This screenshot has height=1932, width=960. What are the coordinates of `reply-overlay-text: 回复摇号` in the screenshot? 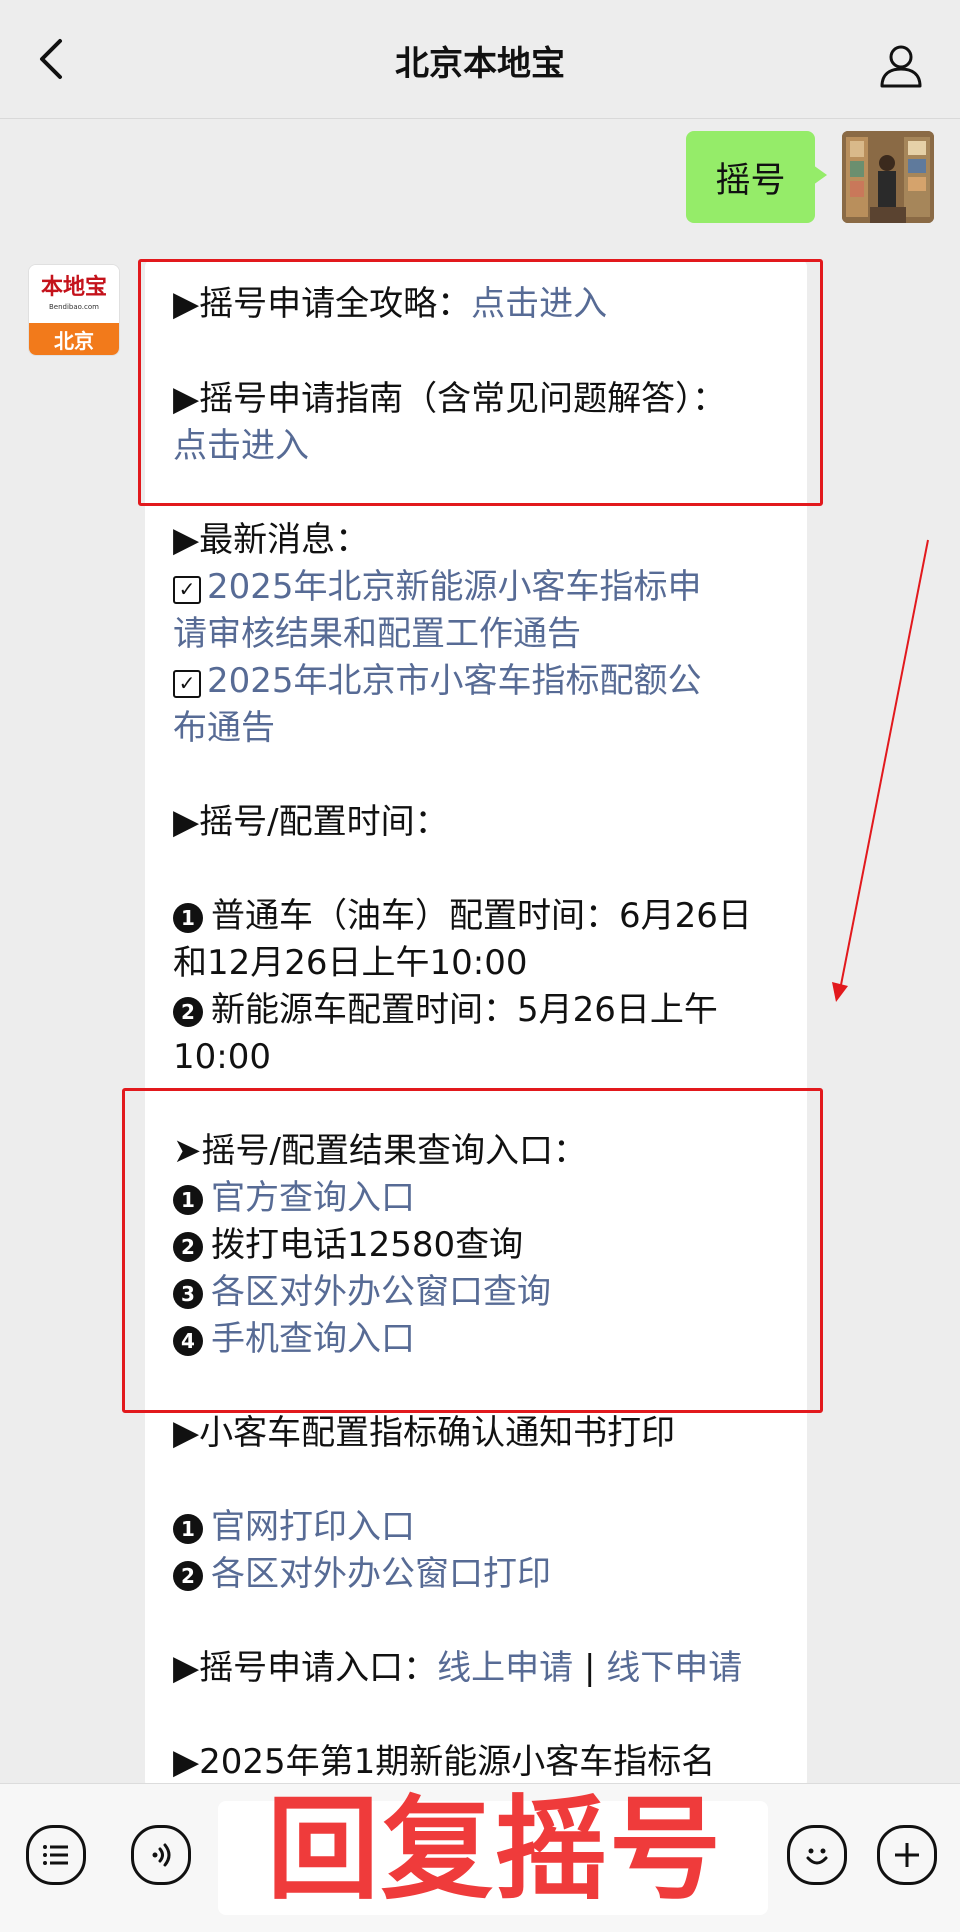 It's located at (495, 1850).